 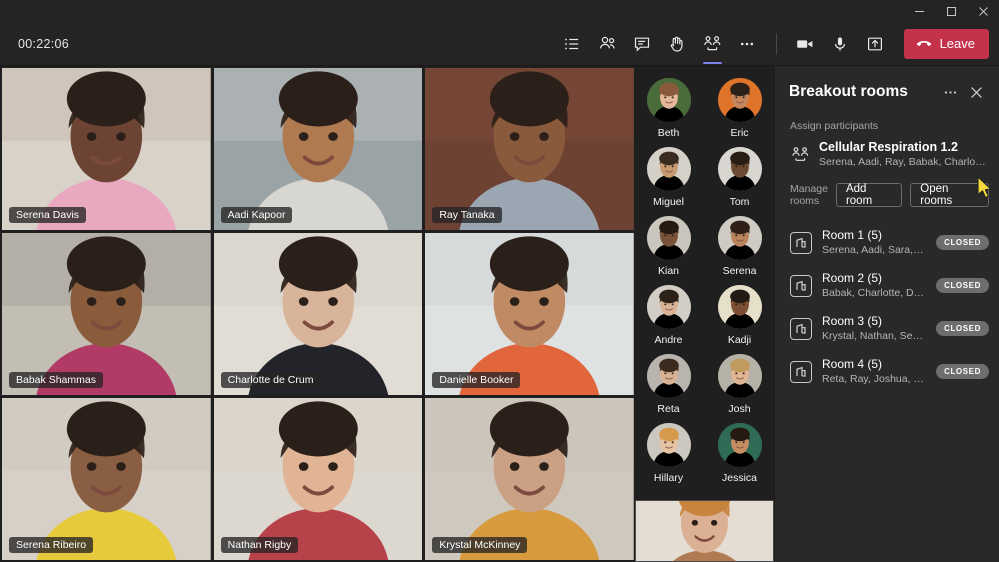 I want to click on avatar-name-label: Serena, so click(x=739, y=271).